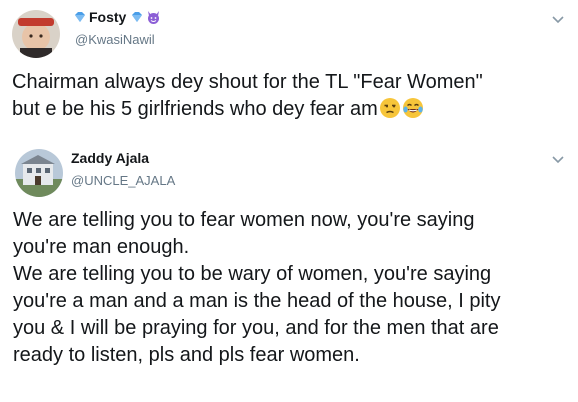 The height and width of the screenshot is (402, 578). What do you see at coordinates (107, 17) in the screenshot?
I see `display-name: Fosty` at bounding box center [107, 17].